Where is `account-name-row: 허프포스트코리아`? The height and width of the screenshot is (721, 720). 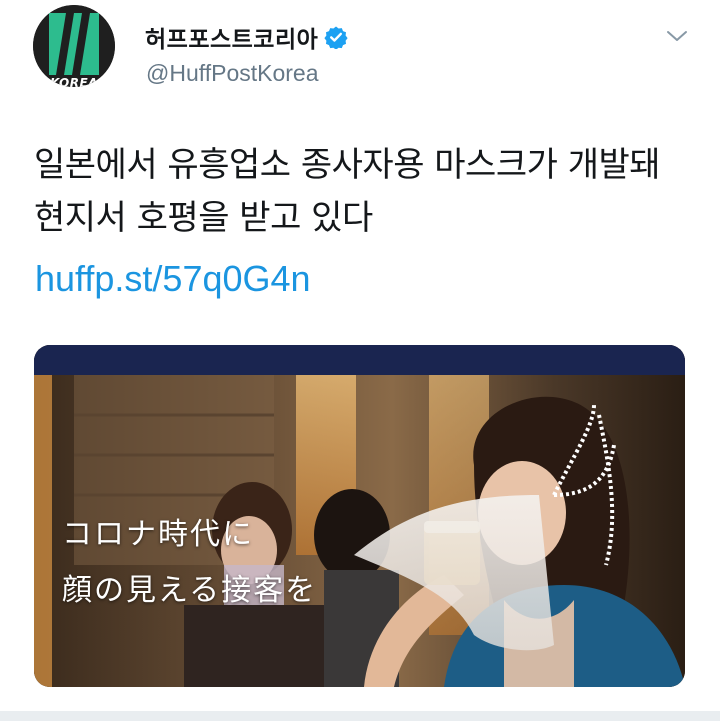
account-name-row: 허프포스트코리아 is located at coordinates (246, 37).